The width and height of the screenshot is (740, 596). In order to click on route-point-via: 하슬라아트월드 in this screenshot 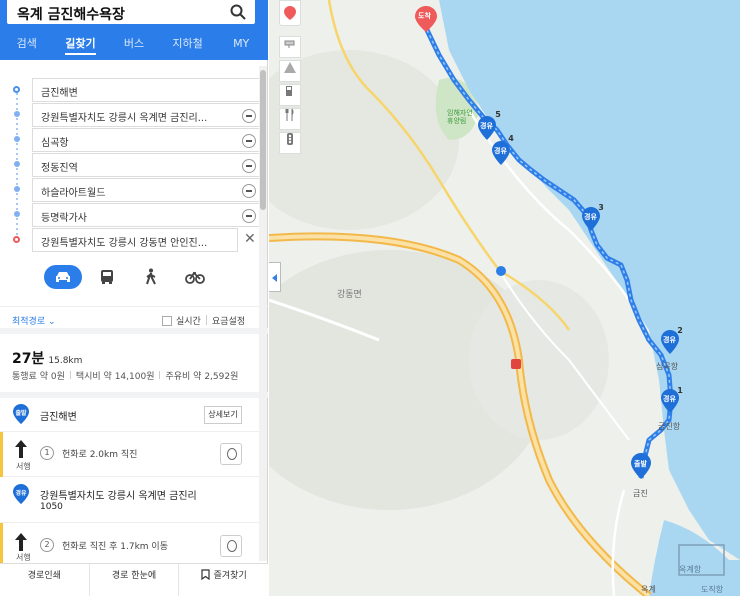, I will do `click(134, 189)`.